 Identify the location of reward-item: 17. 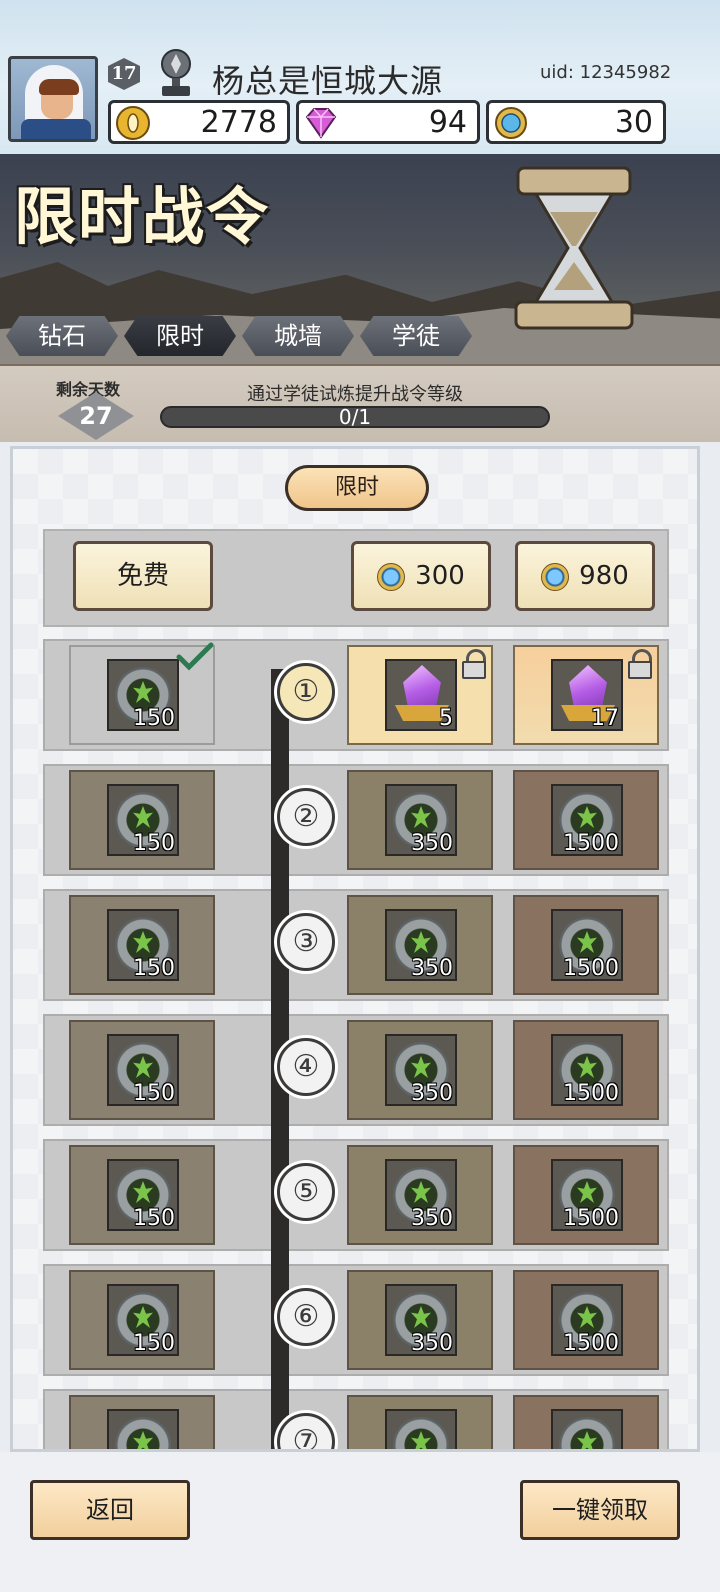
(587, 695).